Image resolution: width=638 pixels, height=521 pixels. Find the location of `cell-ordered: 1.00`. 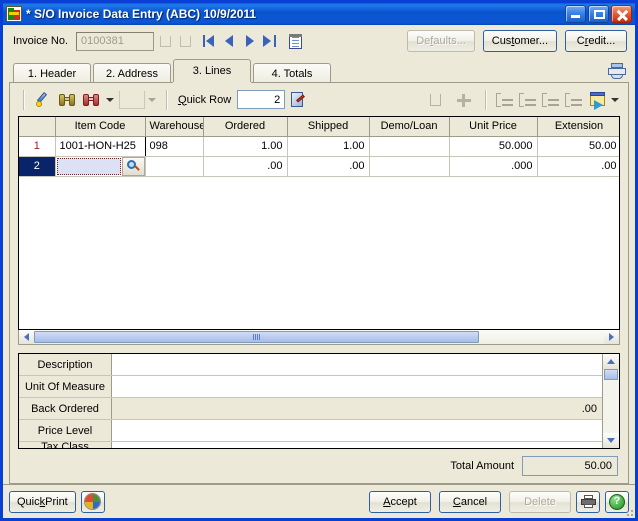

cell-ordered: 1.00 is located at coordinates (245, 146).